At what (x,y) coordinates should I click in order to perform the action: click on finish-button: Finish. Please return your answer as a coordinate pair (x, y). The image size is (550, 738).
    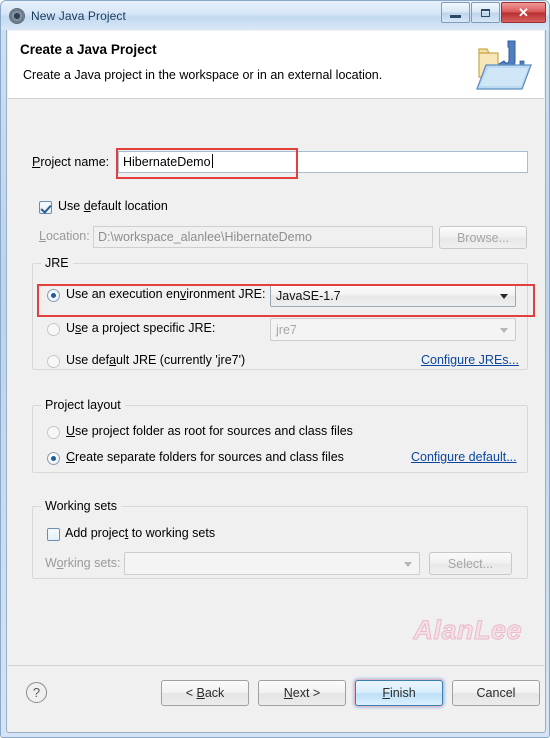
    Looking at the image, I should click on (399, 693).